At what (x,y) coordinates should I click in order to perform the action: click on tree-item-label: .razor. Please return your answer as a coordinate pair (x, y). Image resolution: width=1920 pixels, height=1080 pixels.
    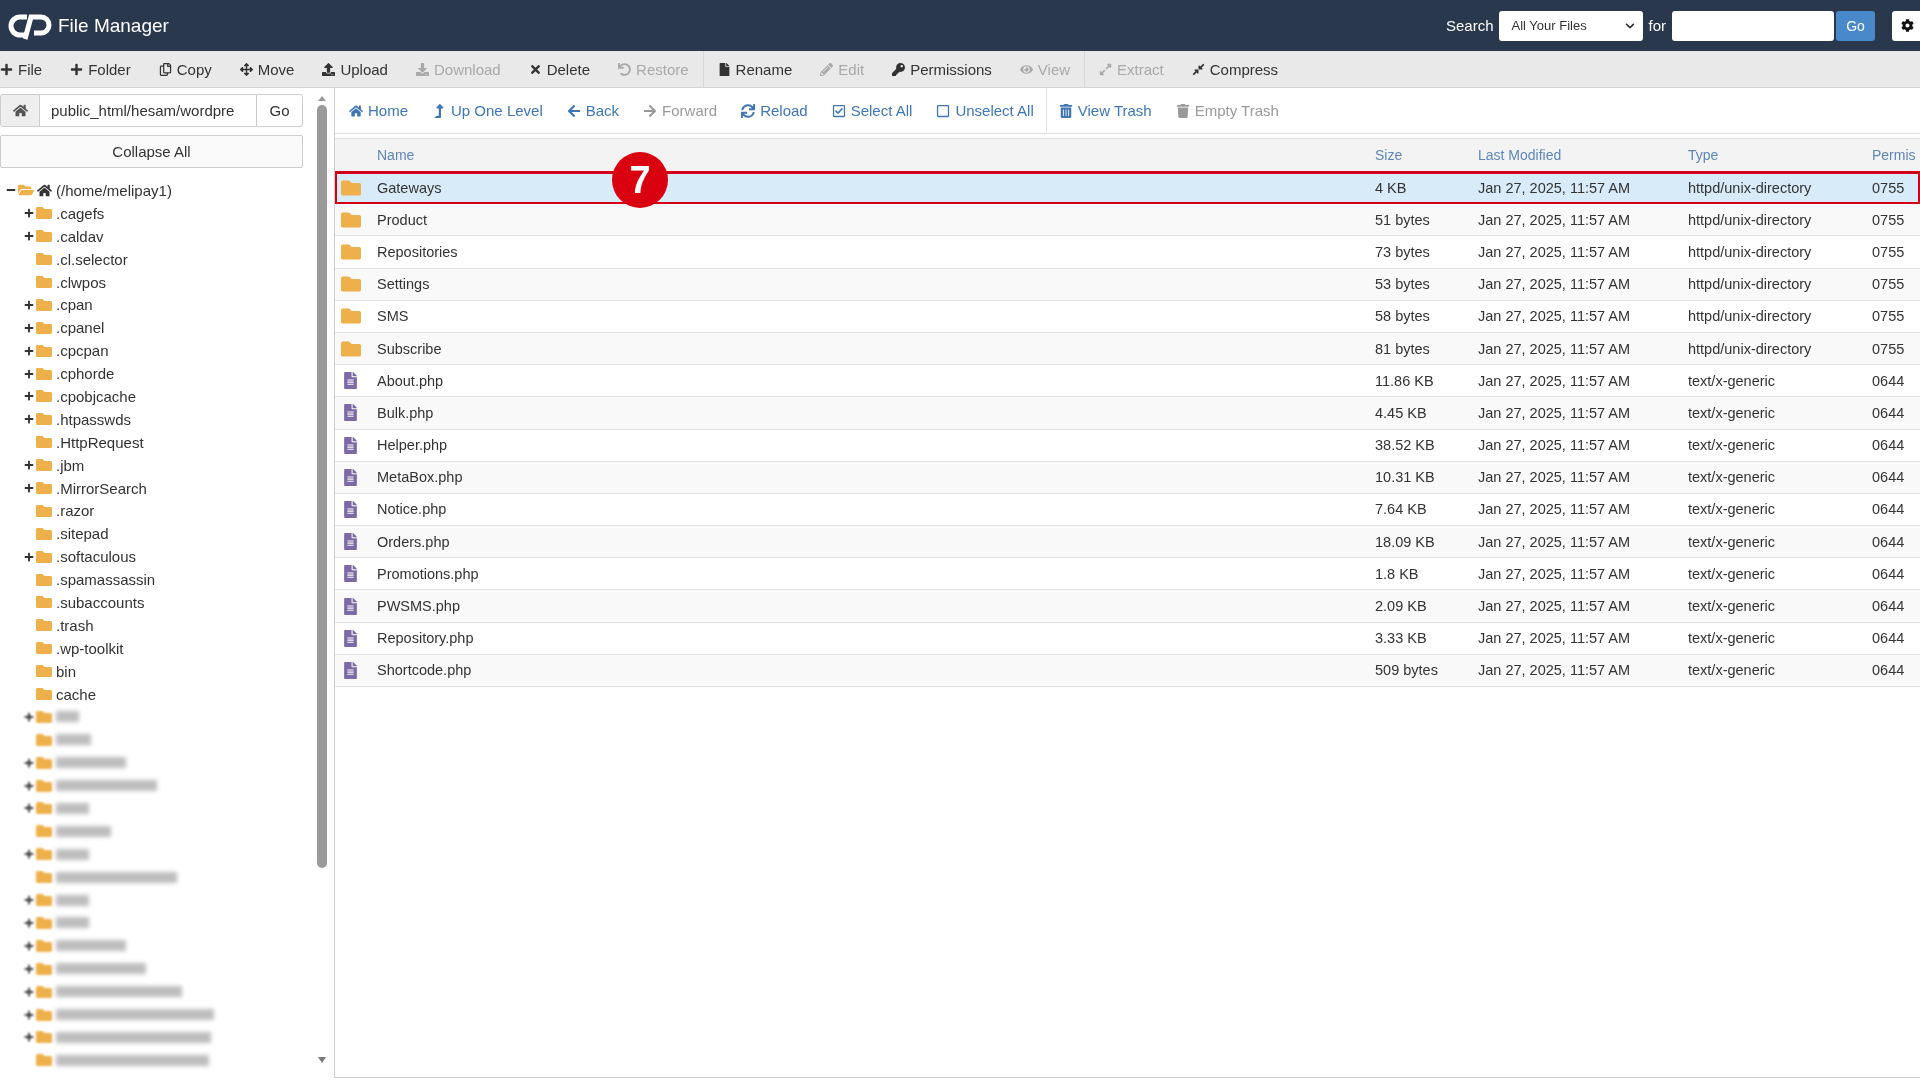
    Looking at the image, I should click on (75, 511).